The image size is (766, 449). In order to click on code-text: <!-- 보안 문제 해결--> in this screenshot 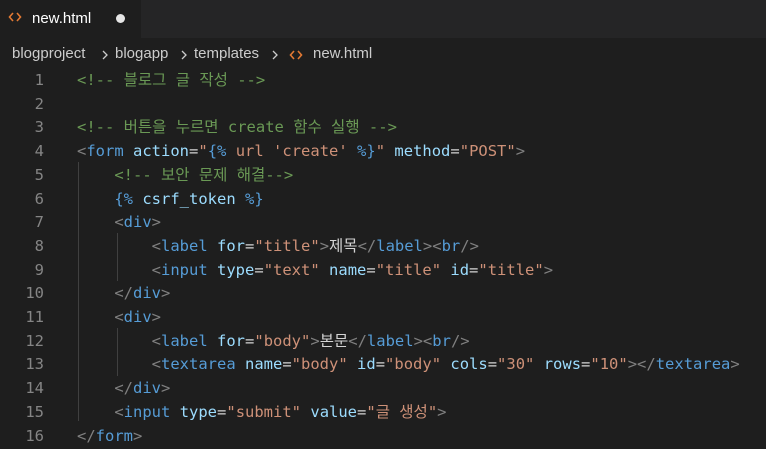, I will do `click(185, 175)`.